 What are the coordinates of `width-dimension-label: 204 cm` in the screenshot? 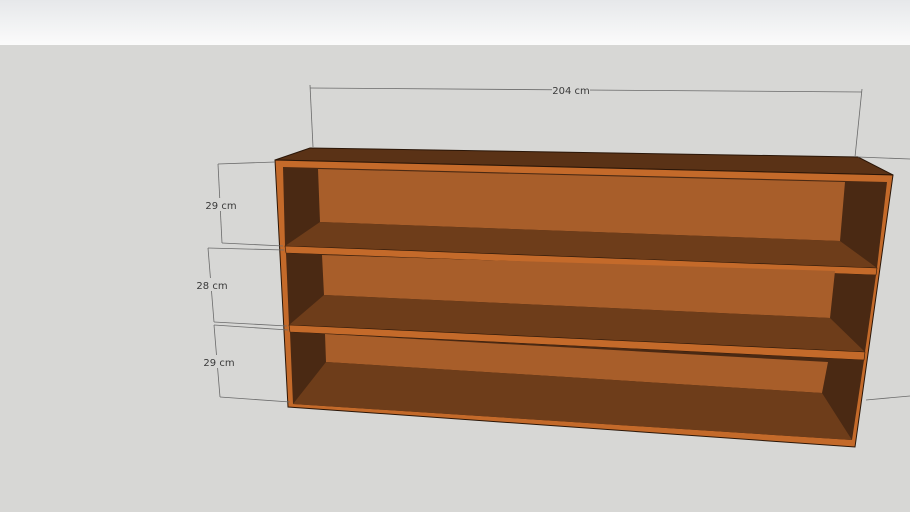 It's located at (571, 91).